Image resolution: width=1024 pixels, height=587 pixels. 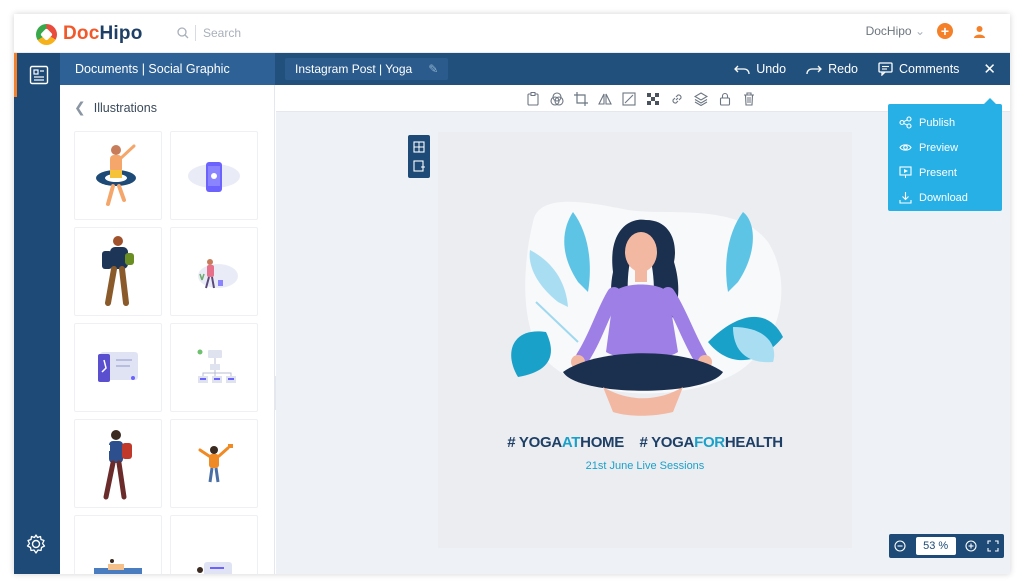 What do you see at coordinates (905, 172) in the screenshot?
I see `present-icon` at bounding box center [905, 172].